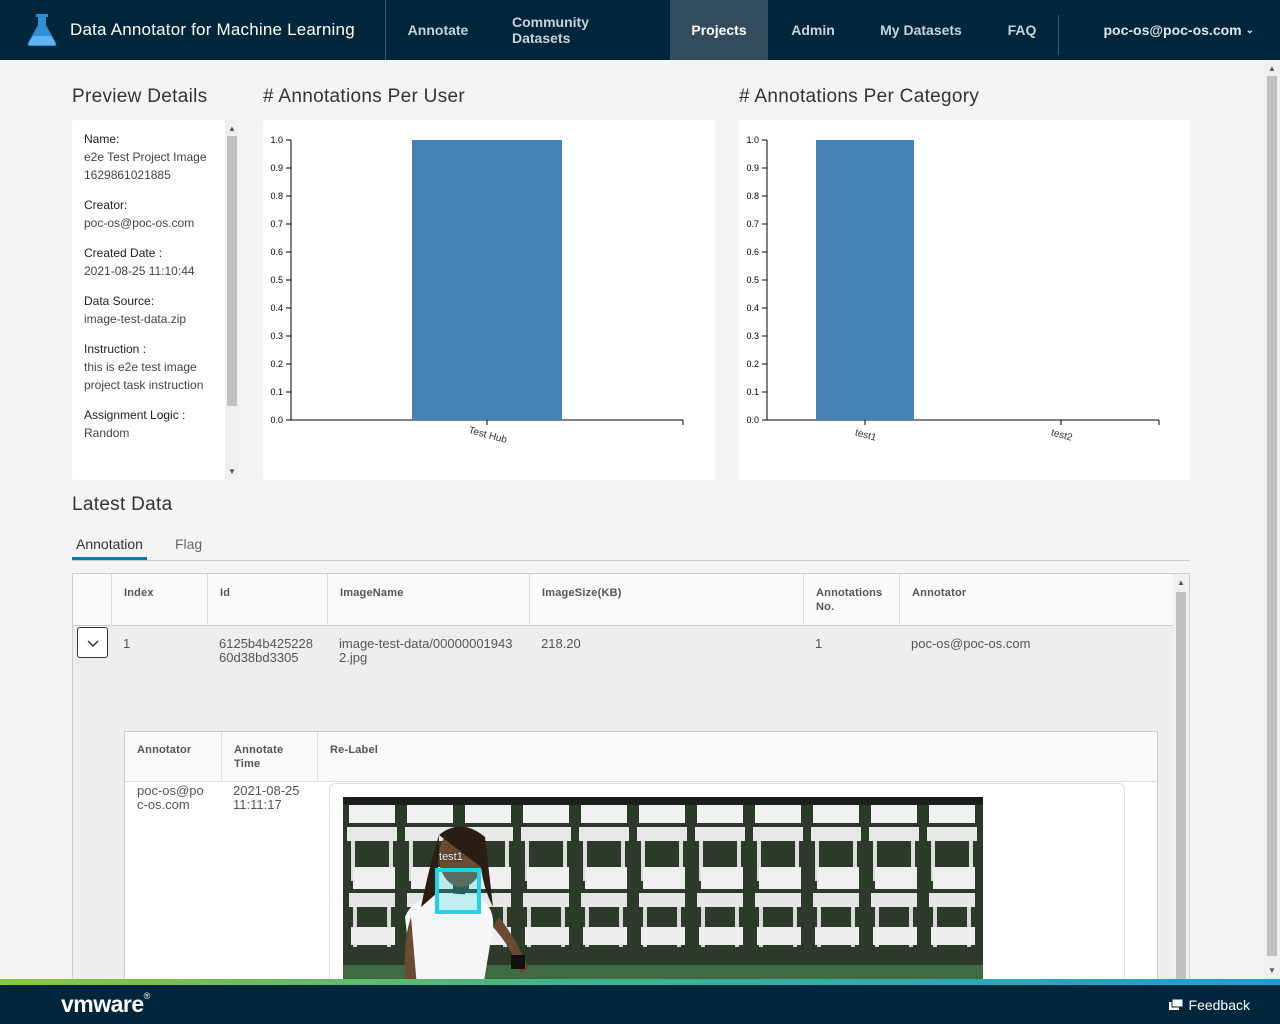  What do you see at coordinates (127, 643) in the screenshot?
I see `cell-index: 1` at bounding box center [127, 643].